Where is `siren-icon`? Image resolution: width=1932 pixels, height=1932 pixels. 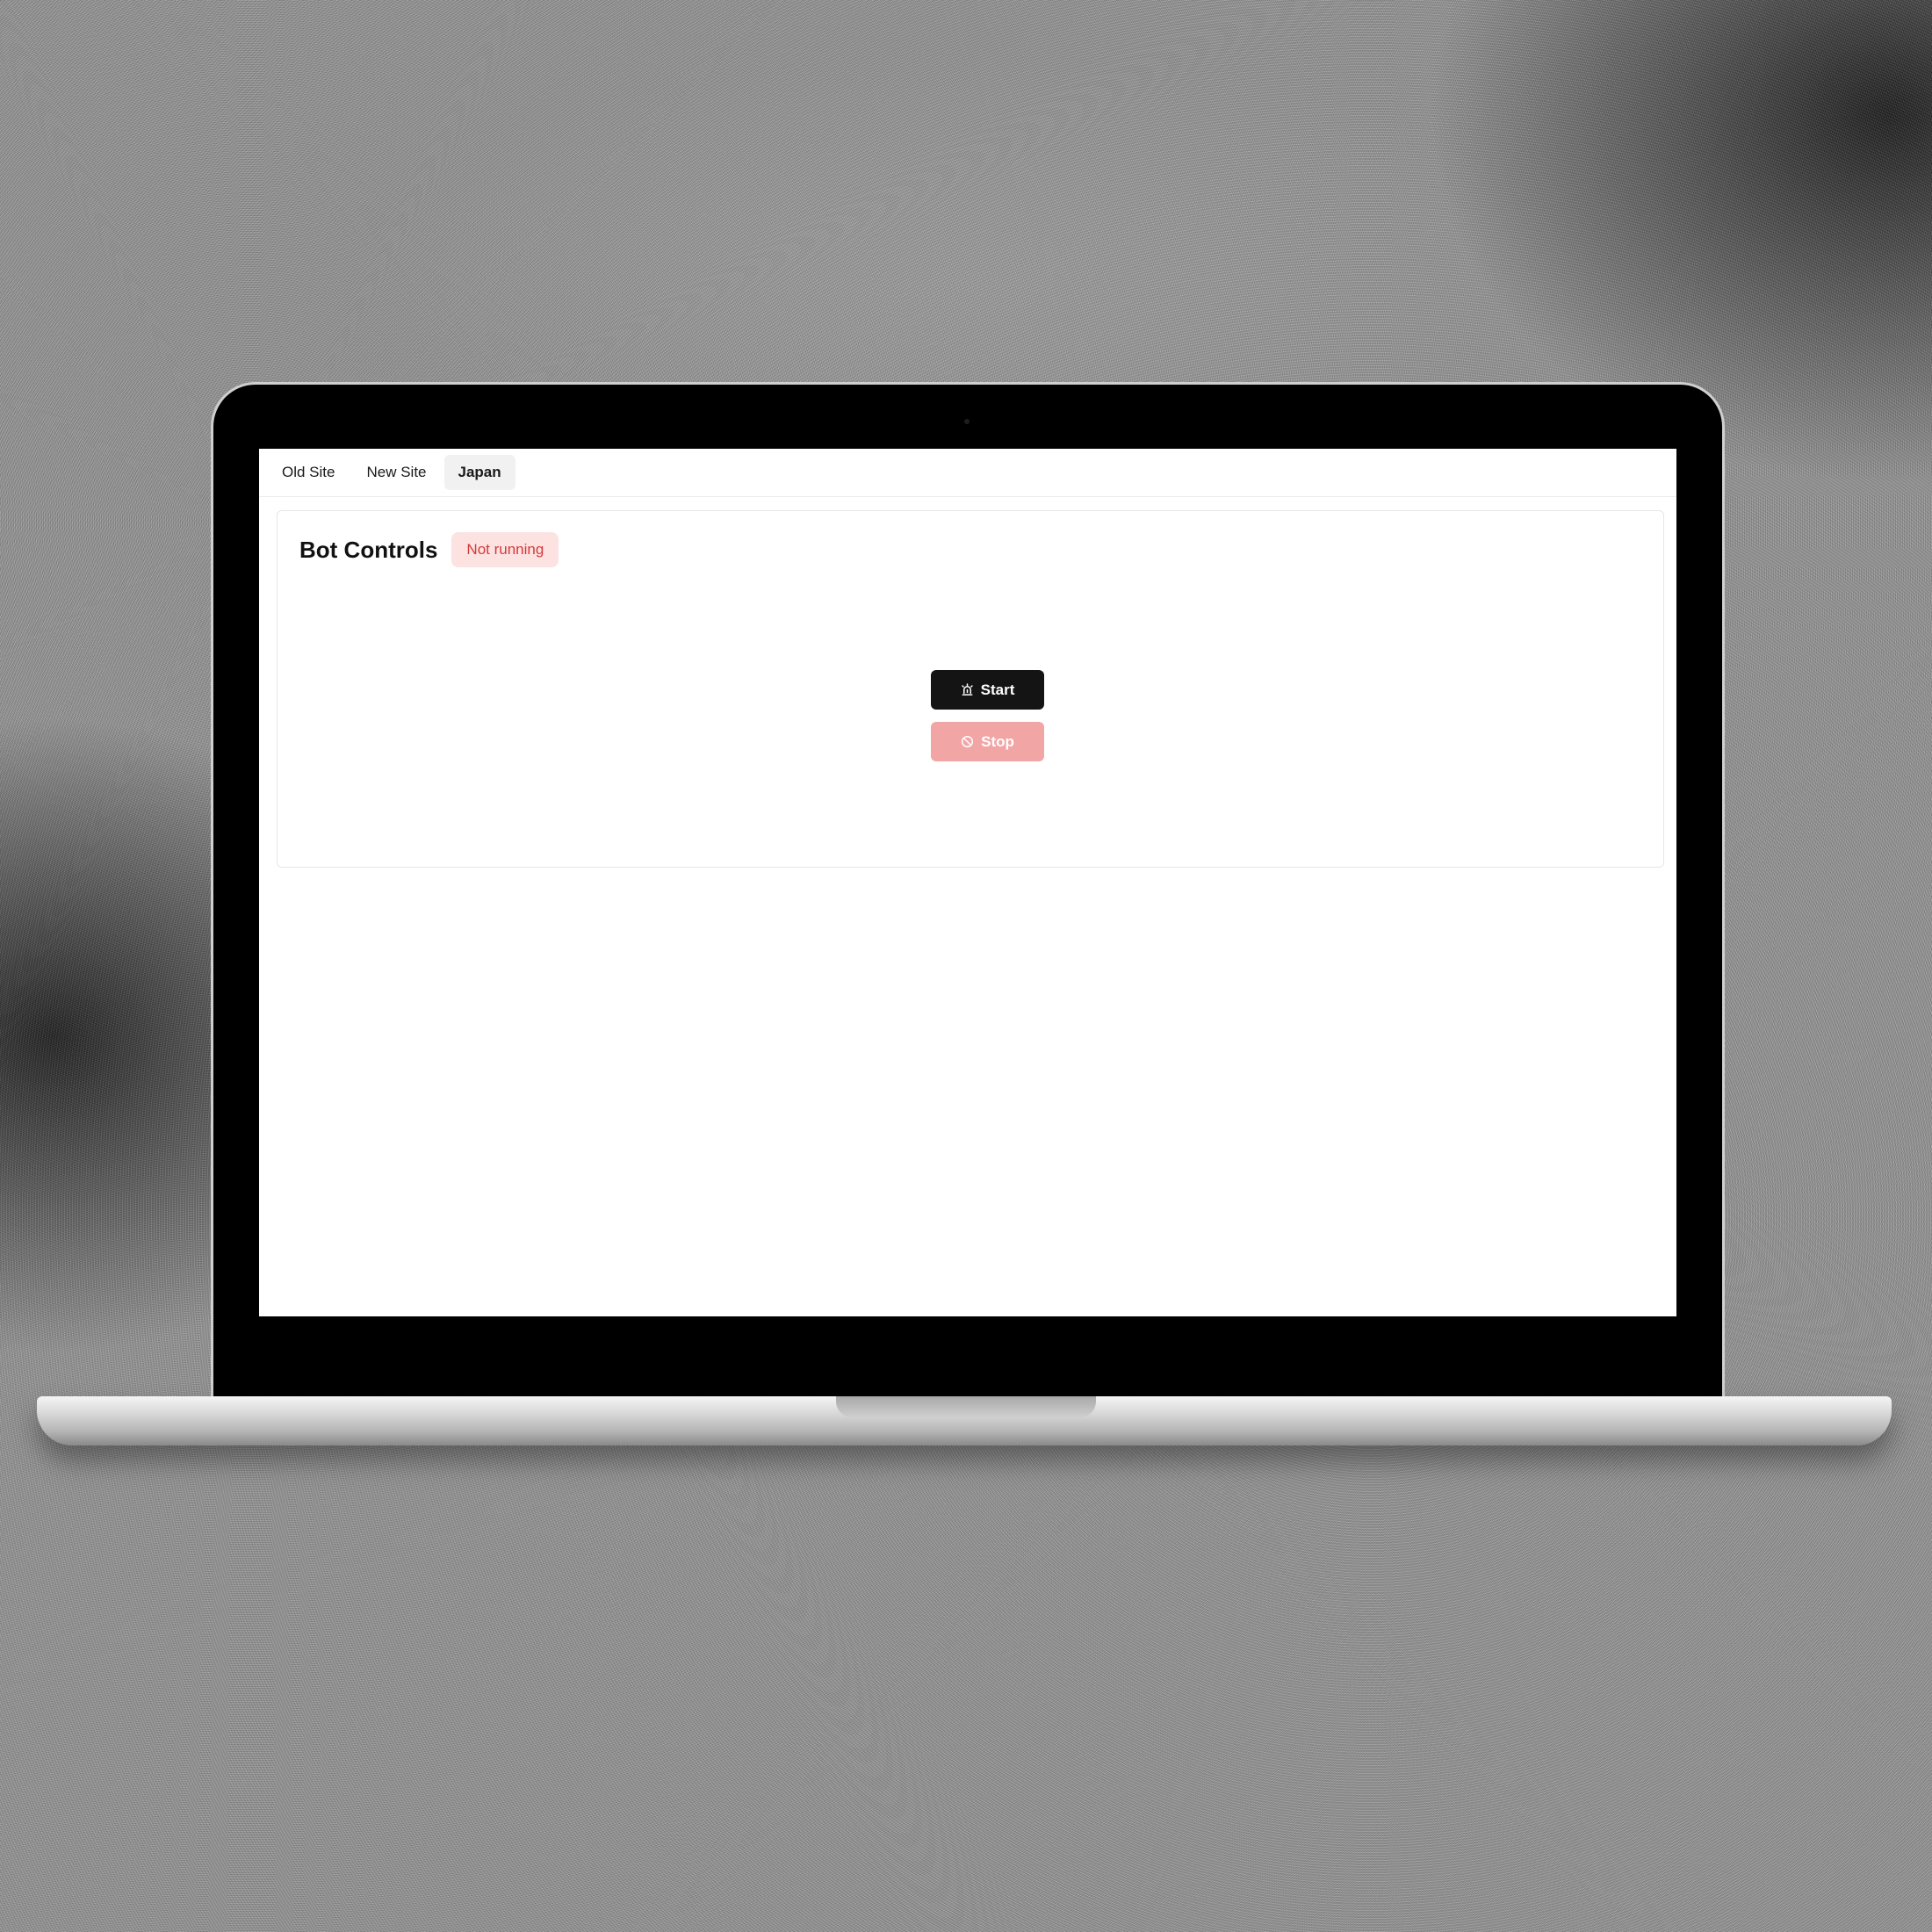 siren-icon is located at coordinates (968, 690).